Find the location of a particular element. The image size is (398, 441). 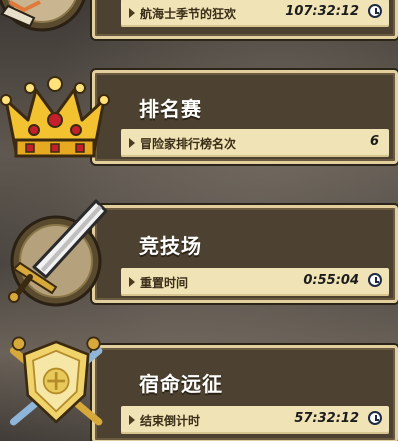

ship-icon is located at coordinates (43, 16).